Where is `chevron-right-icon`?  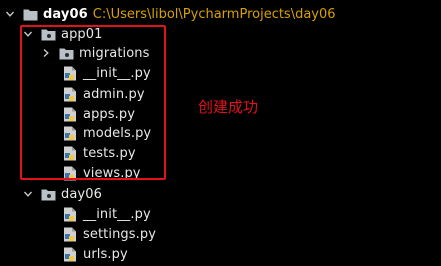 chevron-right-icon is located at coordinates (46, 53).